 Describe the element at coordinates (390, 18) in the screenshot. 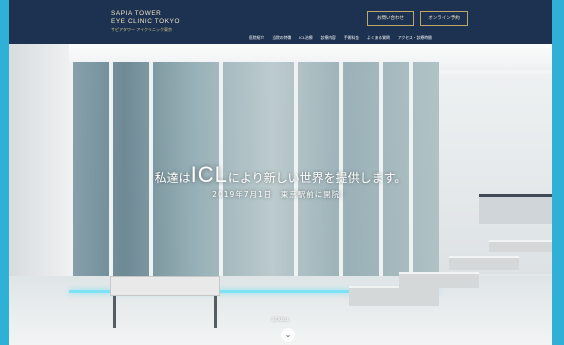

I see `contact-button: お問い合わせ` at that location.